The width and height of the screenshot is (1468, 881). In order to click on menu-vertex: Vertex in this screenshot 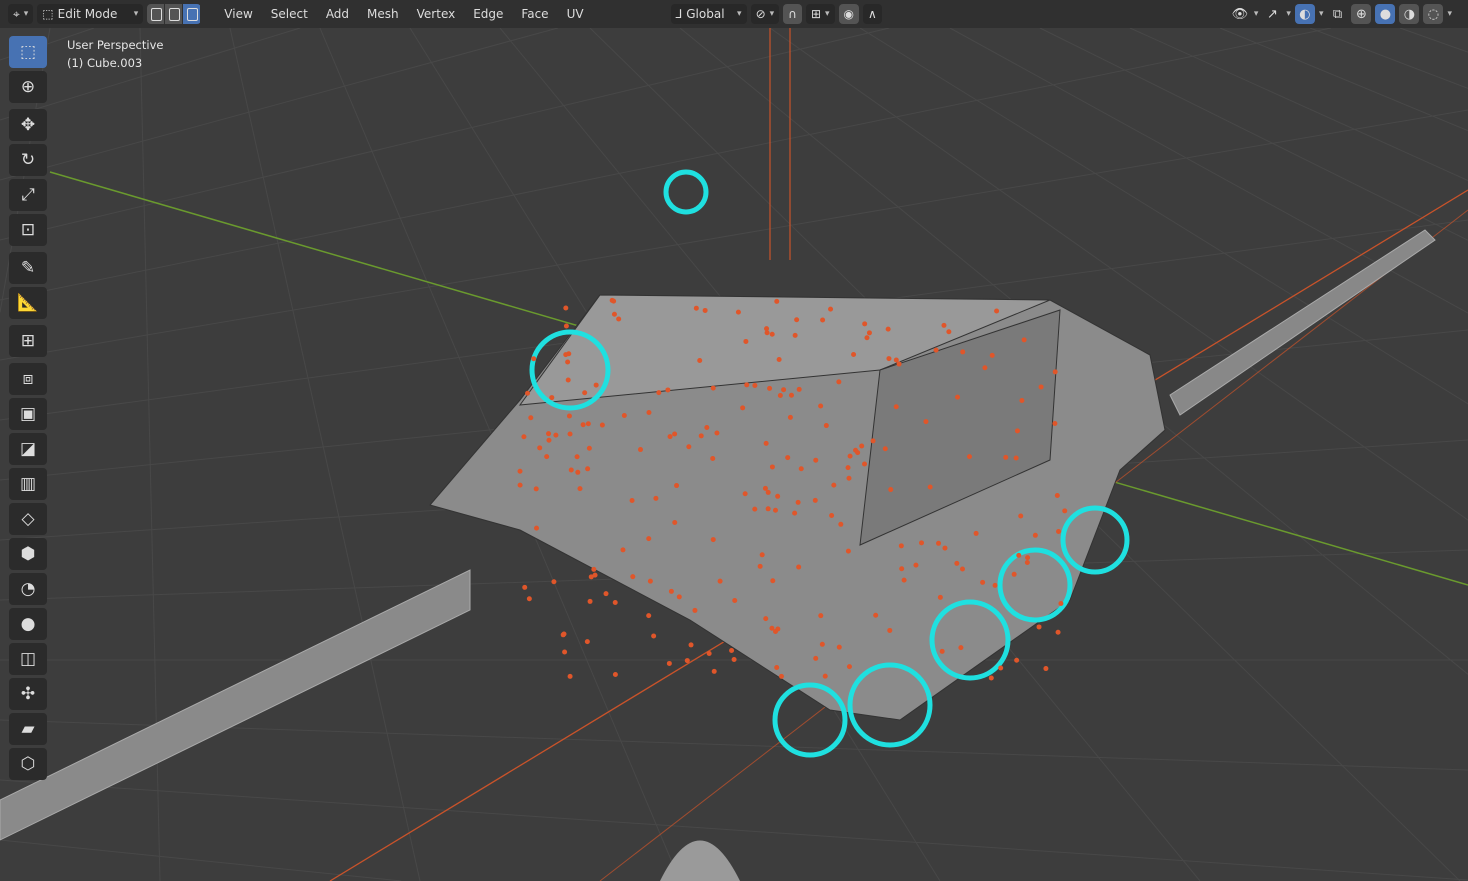, I will do `click(436, 14)`.